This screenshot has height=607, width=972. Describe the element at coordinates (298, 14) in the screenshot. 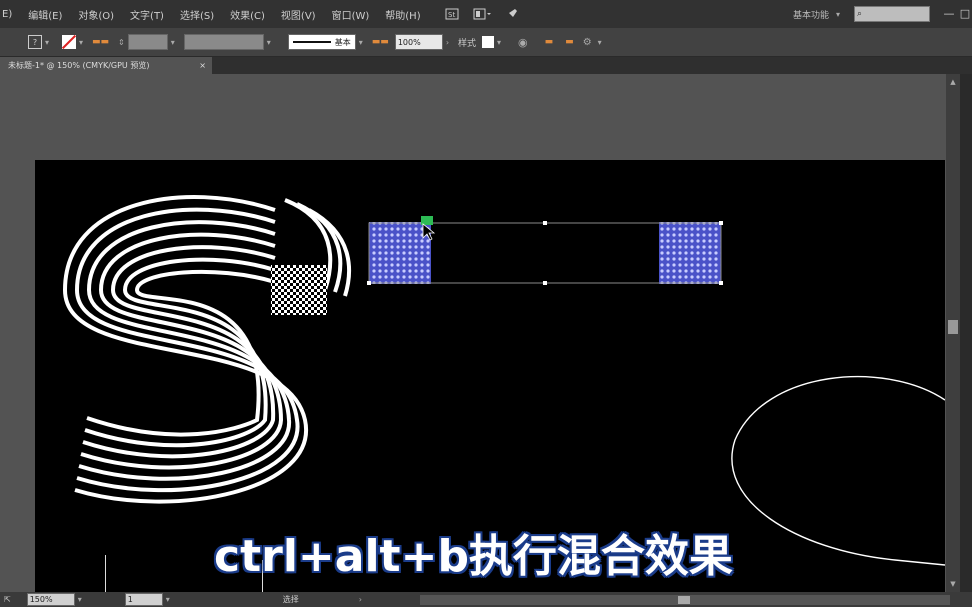

I see `menu-view: 视图(V)` at that location.